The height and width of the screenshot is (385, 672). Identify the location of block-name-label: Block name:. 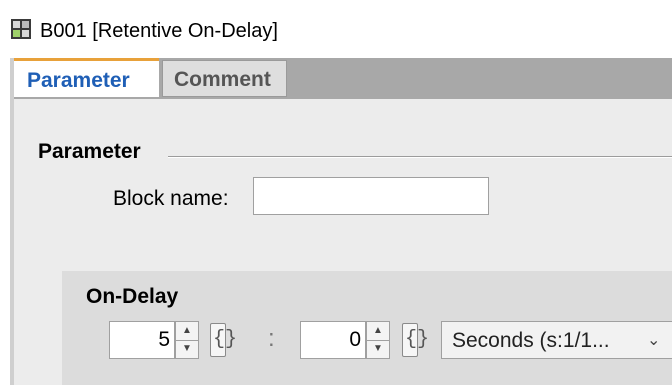
(171, 198).